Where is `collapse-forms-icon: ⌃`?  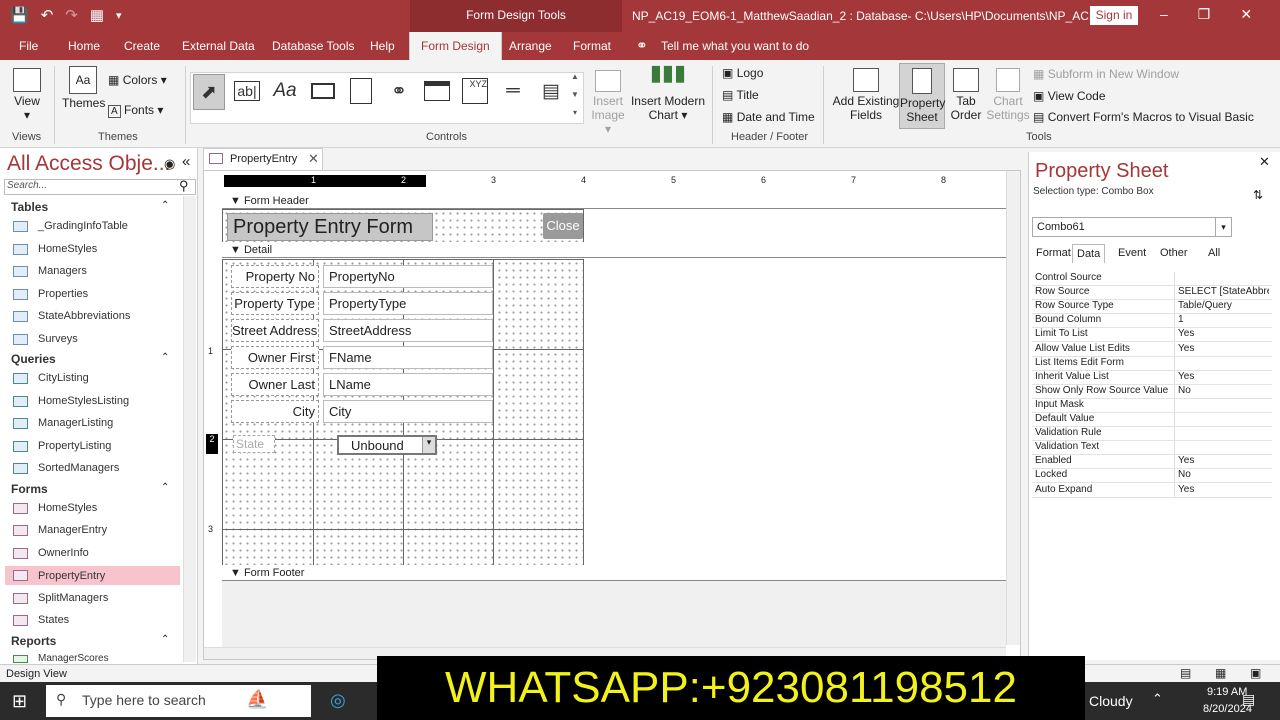
collapse-forms-icon: ⌃ is located at coordinates (165, 487).